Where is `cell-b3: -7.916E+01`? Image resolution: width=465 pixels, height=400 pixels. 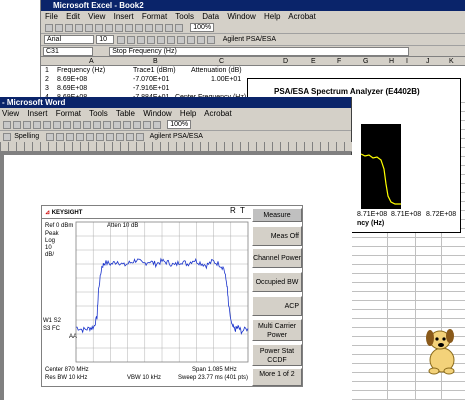
cell-b3: -7.916E+01 is located at coordinates (151, 88).